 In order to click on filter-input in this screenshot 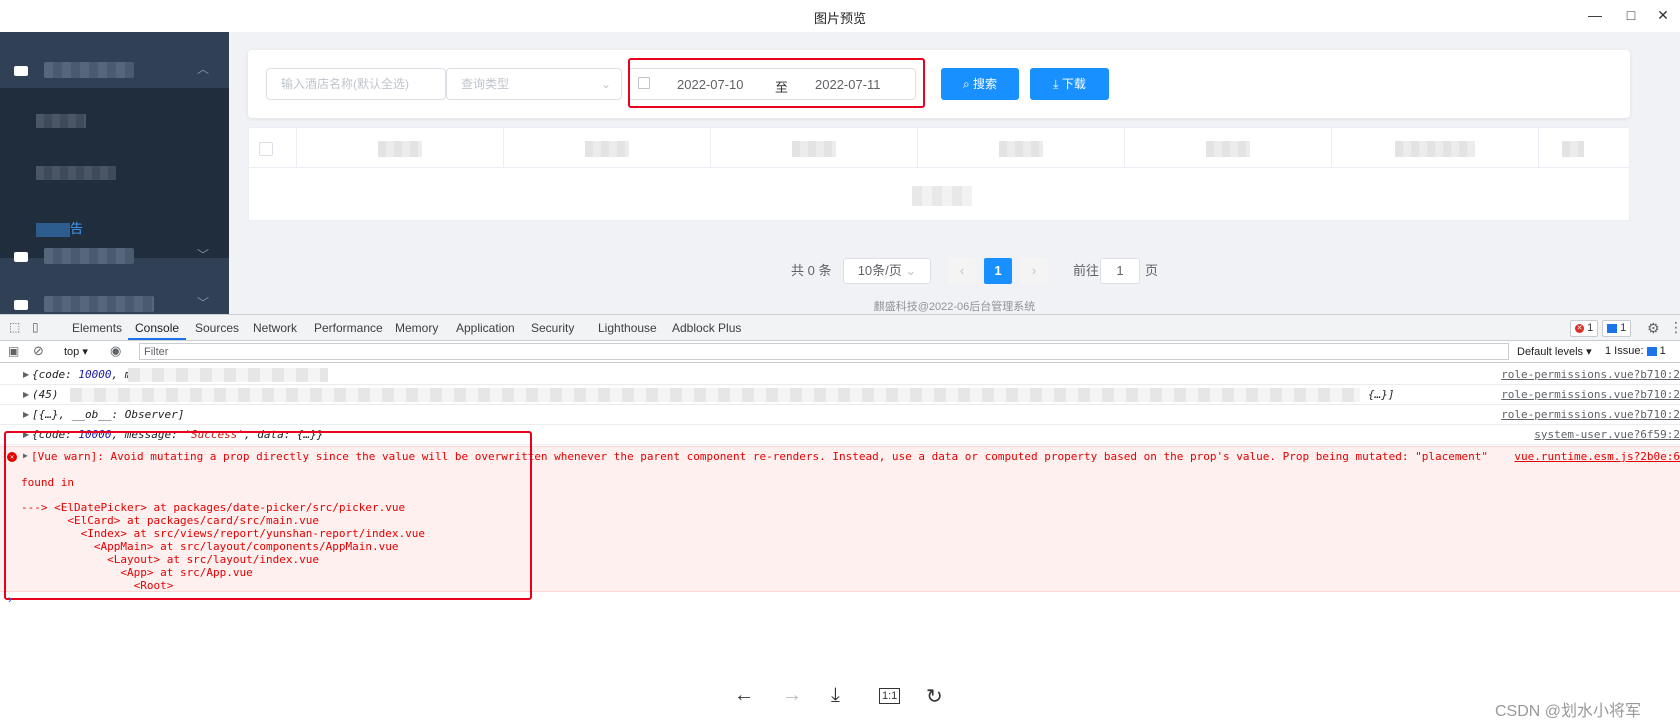, I will do `click(824, 351)`.